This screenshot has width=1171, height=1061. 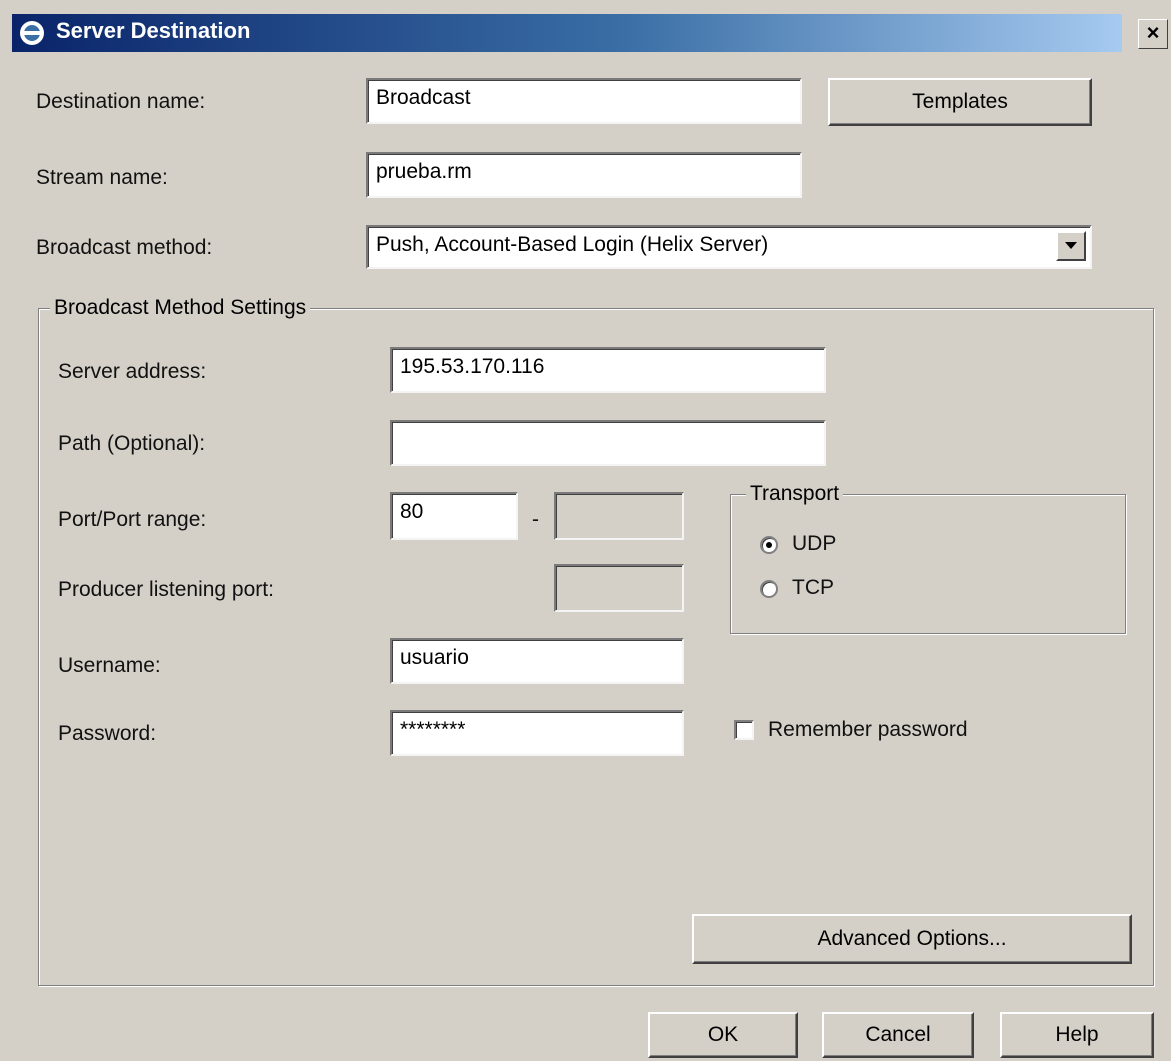 What do you see at coordinates (121, 101) in the screenshot?
I see `destination-name-label: Destination name:` at bounding box center [121, 101].